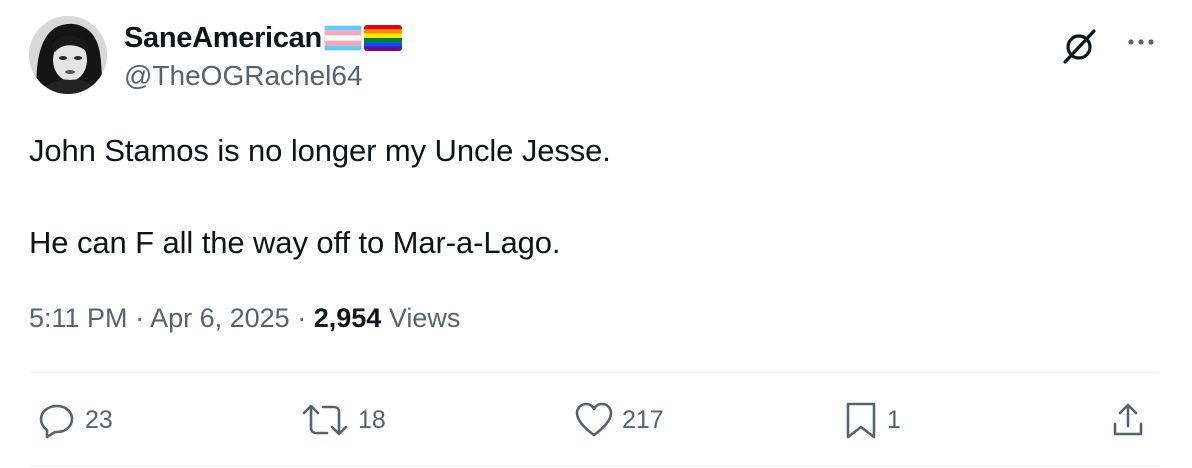 The width and height of the screenshot is (1192, 468). Describe the element at coordinates (424, 318) in the screenshot. I see `views-label: Views` at that location.